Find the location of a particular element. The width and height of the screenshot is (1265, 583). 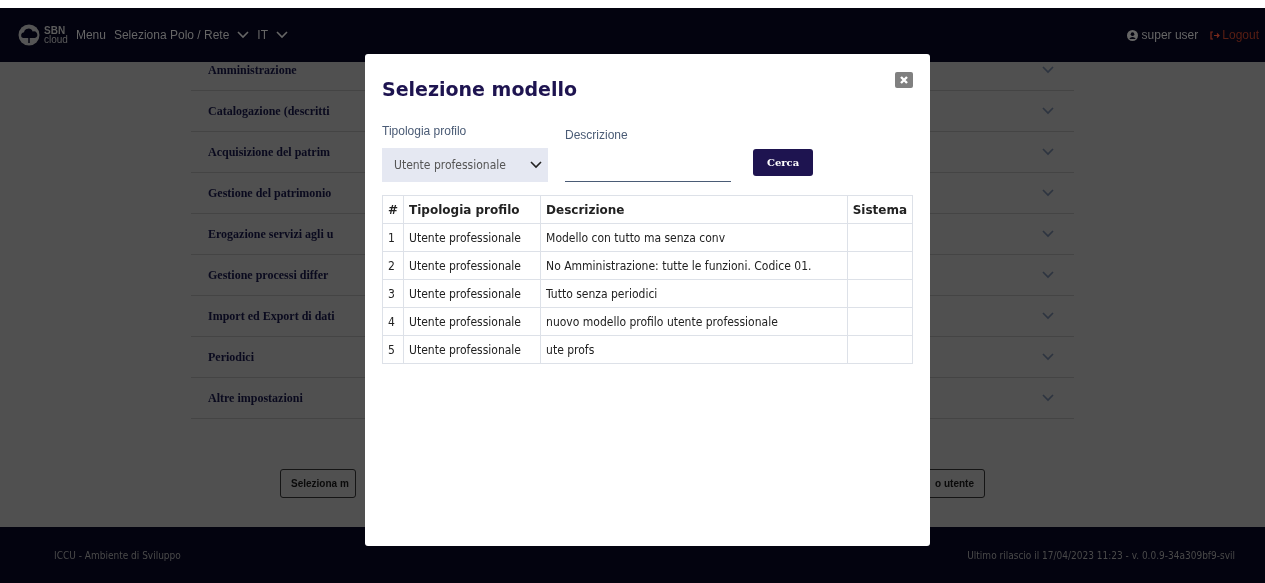

table-row: 2 Utente professionale No Amministrazione: tutte le funzioni. Codice 01. is located at coordinates (647, 265).